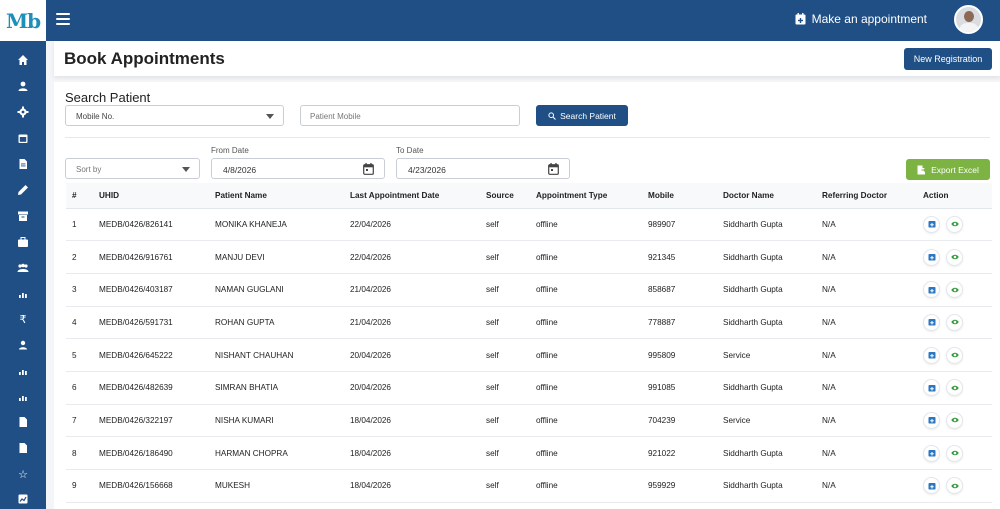 This screenshot has height=509, width=1000. I want to click on patient-mobile-input: Patient Mobile, so click(410, 115).